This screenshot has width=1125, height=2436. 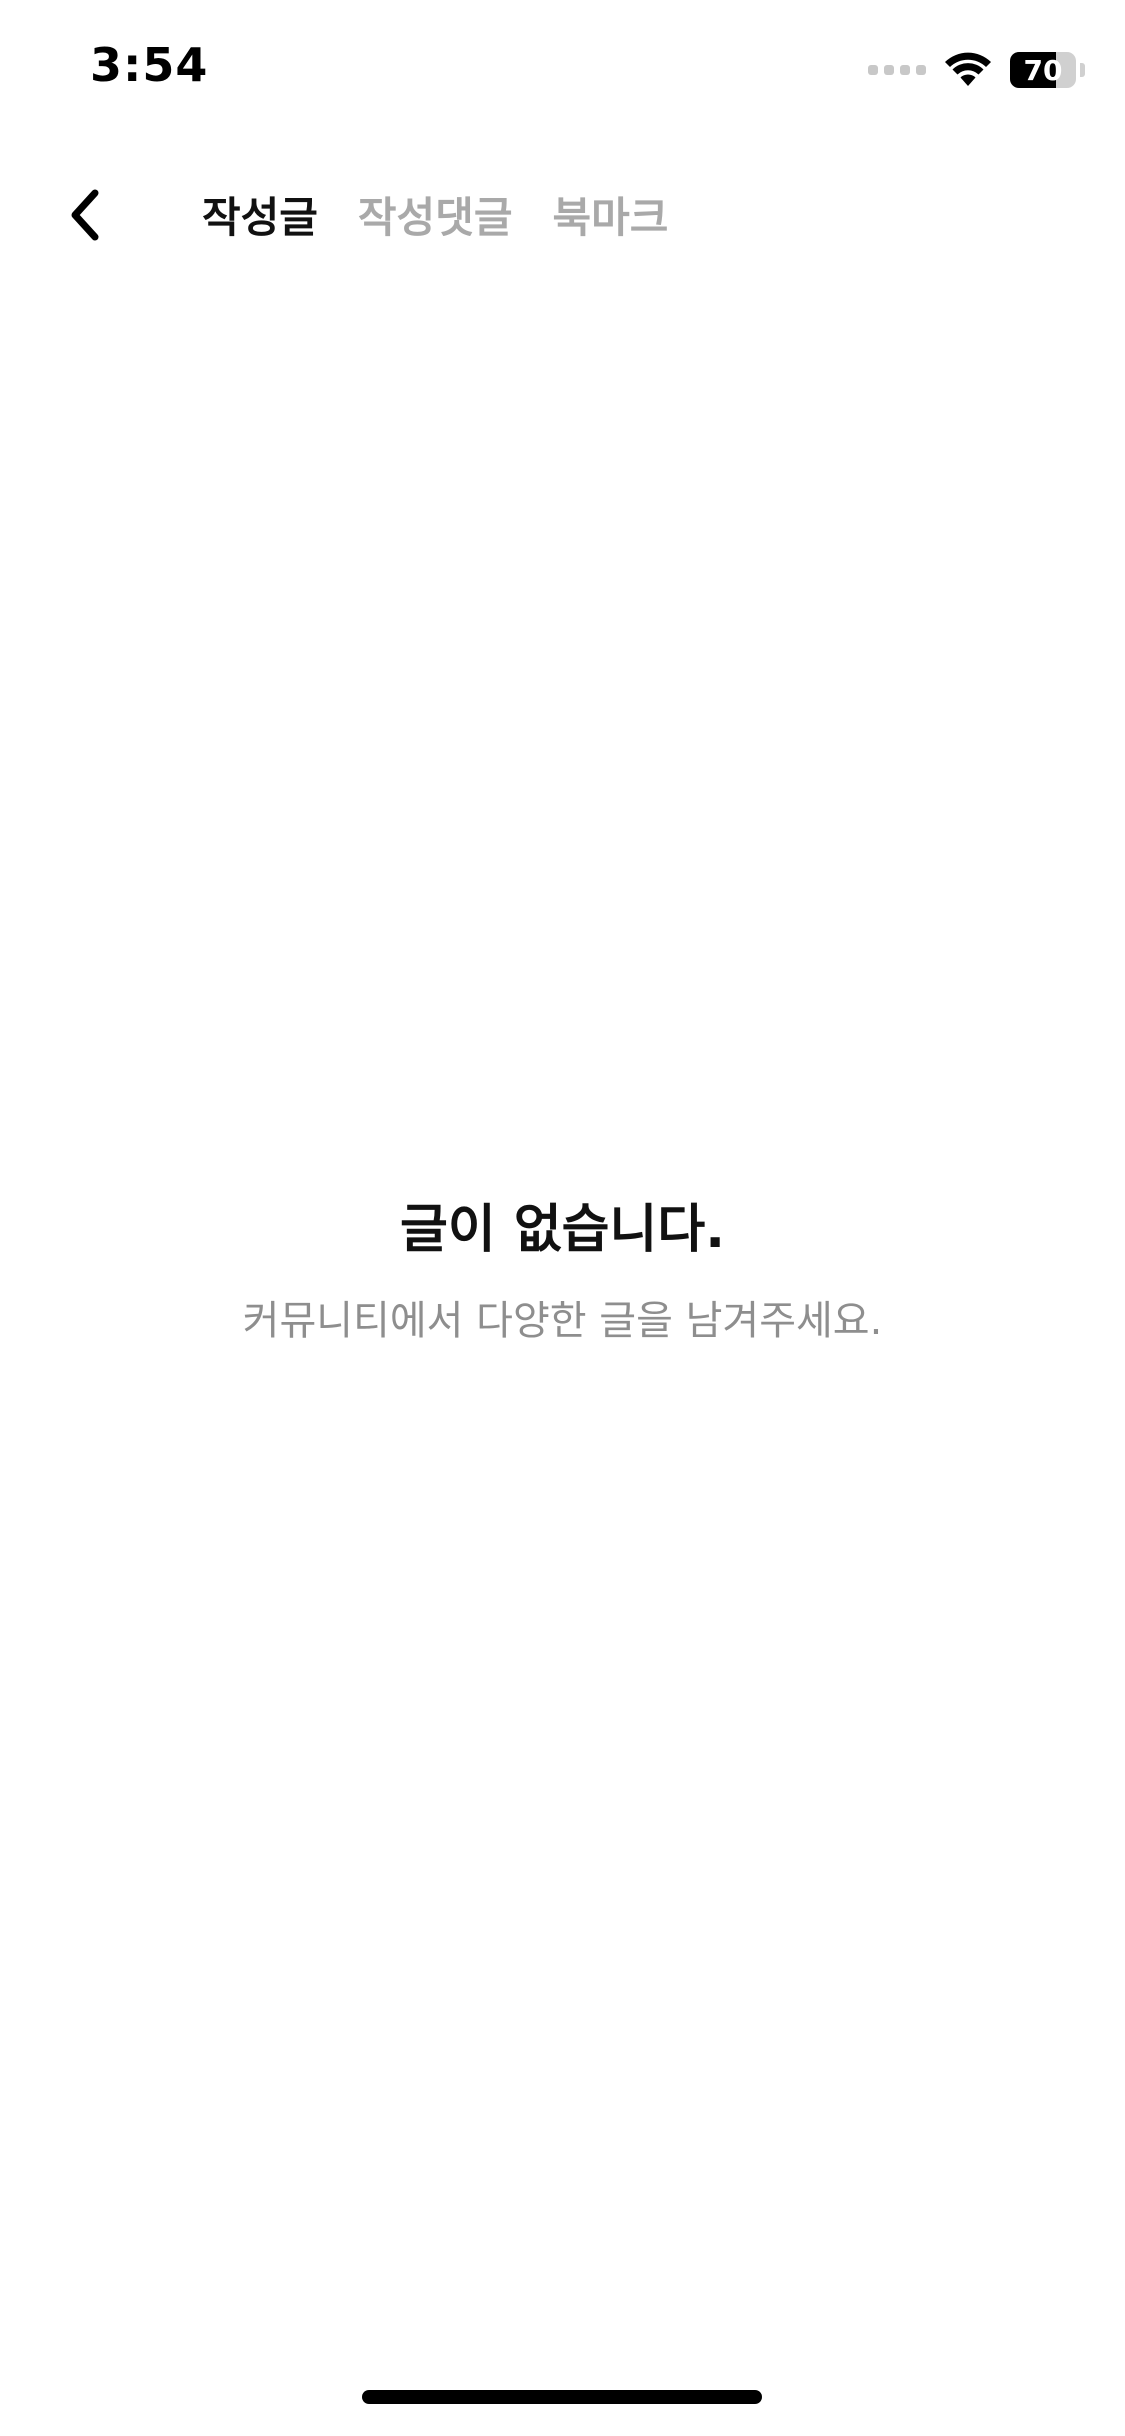 I want to click on tab-bookmarks: 북마크, so click(x=610, y=218).